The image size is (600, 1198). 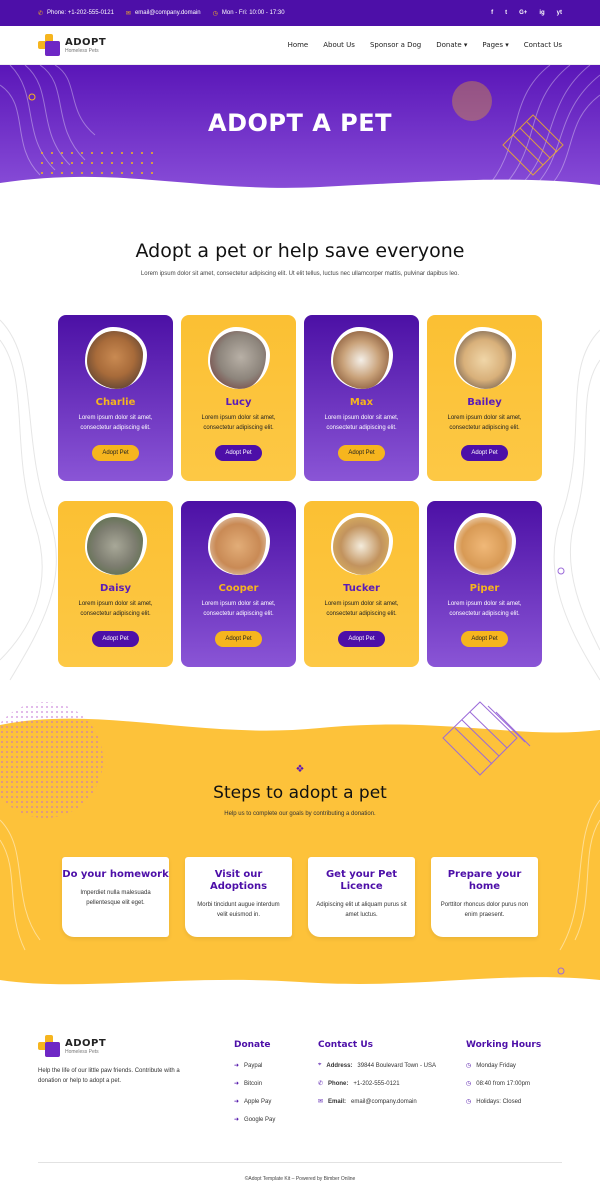 What do you see at coordinates (115, 402) in the screenshot?
I see `pet-name: Charlie` at bounding box center [115, 402].